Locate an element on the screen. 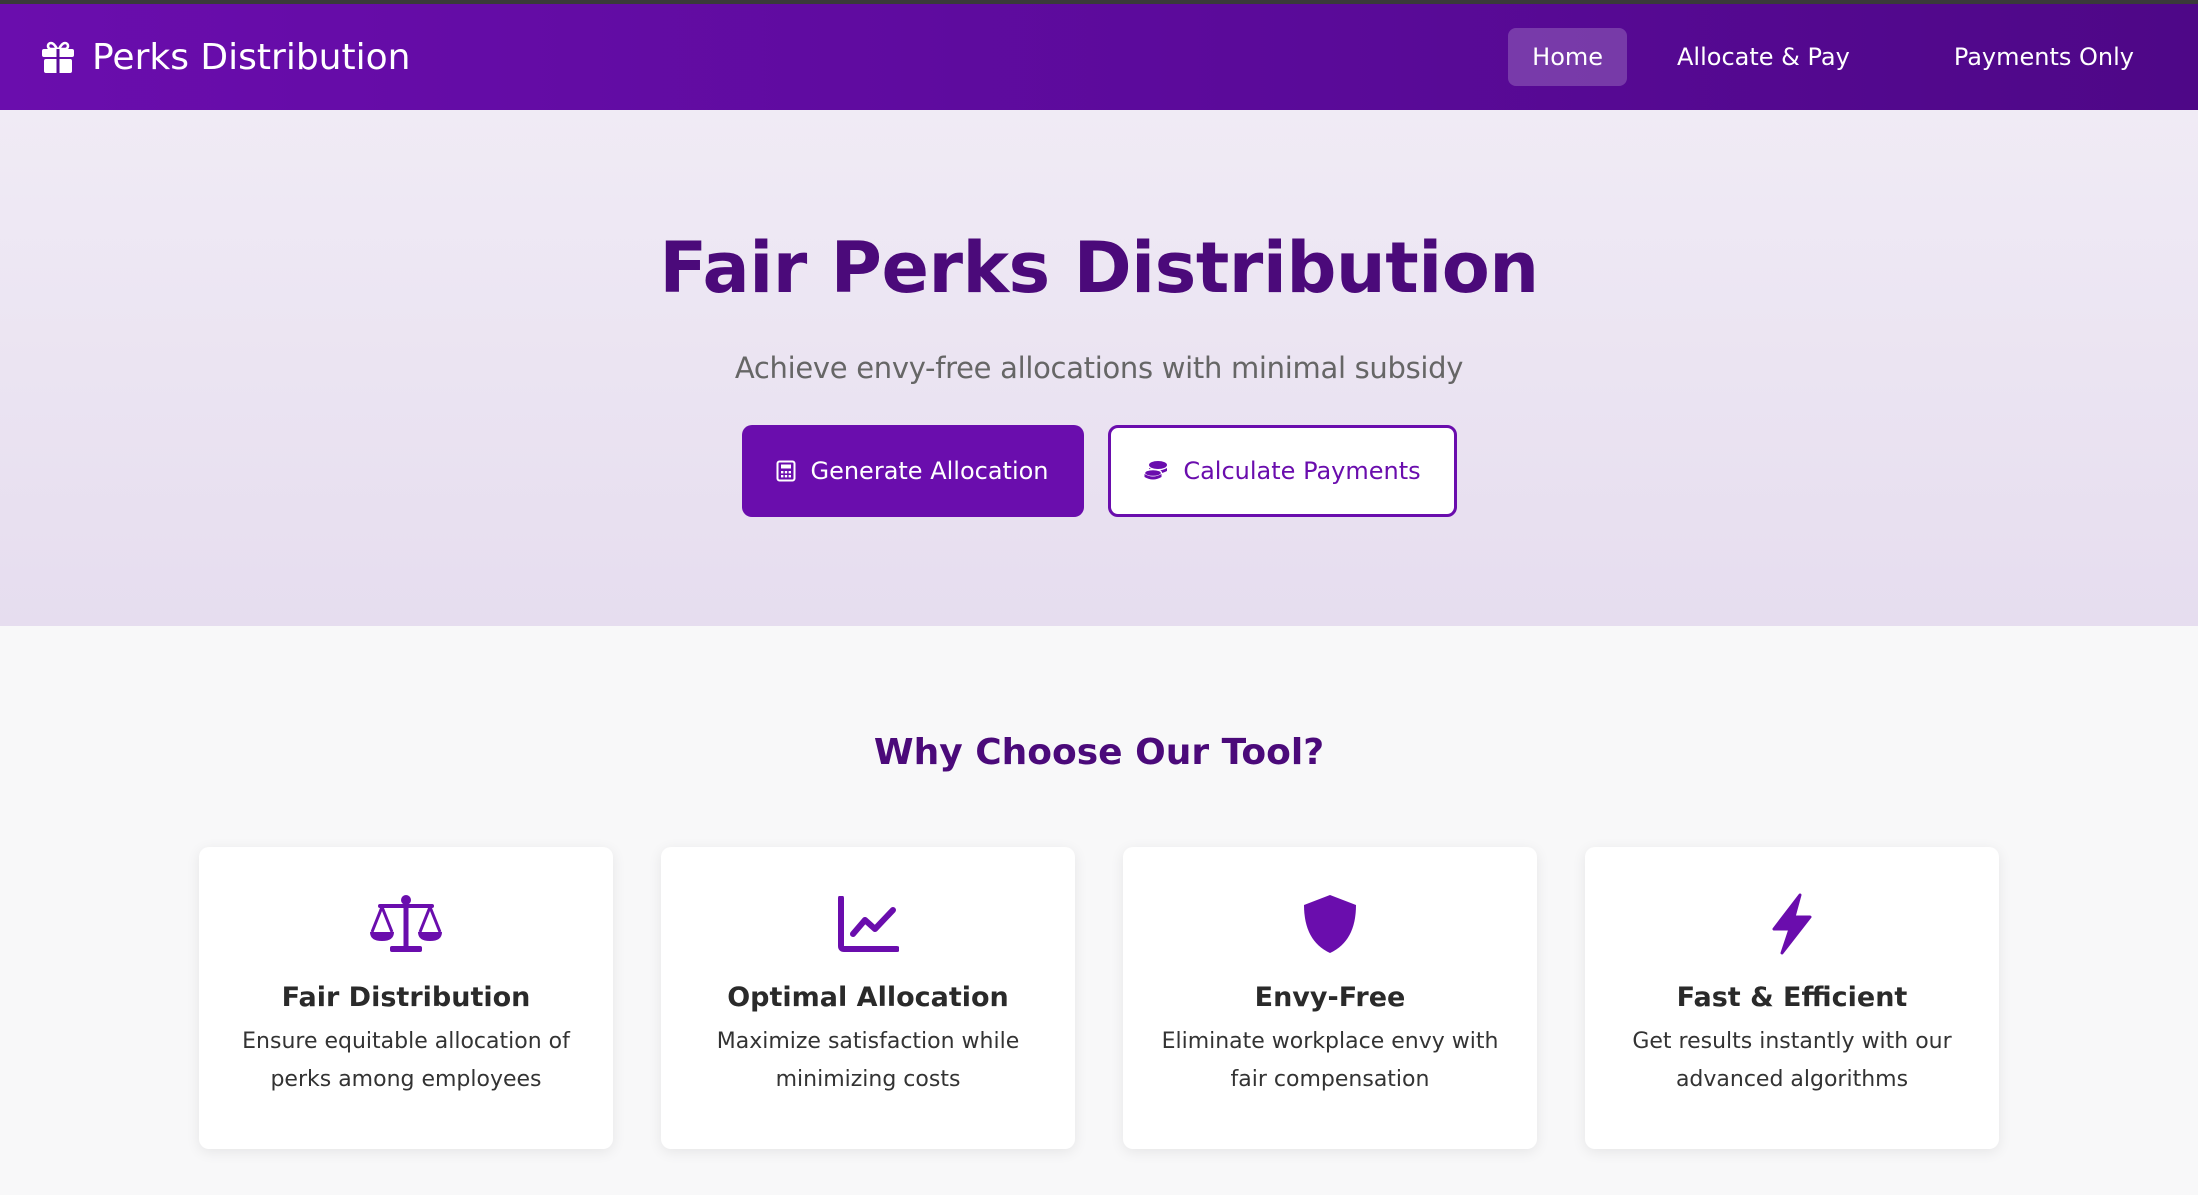 This screenshot has height=1195, width=2198. shield-icon is located at coordinates (1330, 924).